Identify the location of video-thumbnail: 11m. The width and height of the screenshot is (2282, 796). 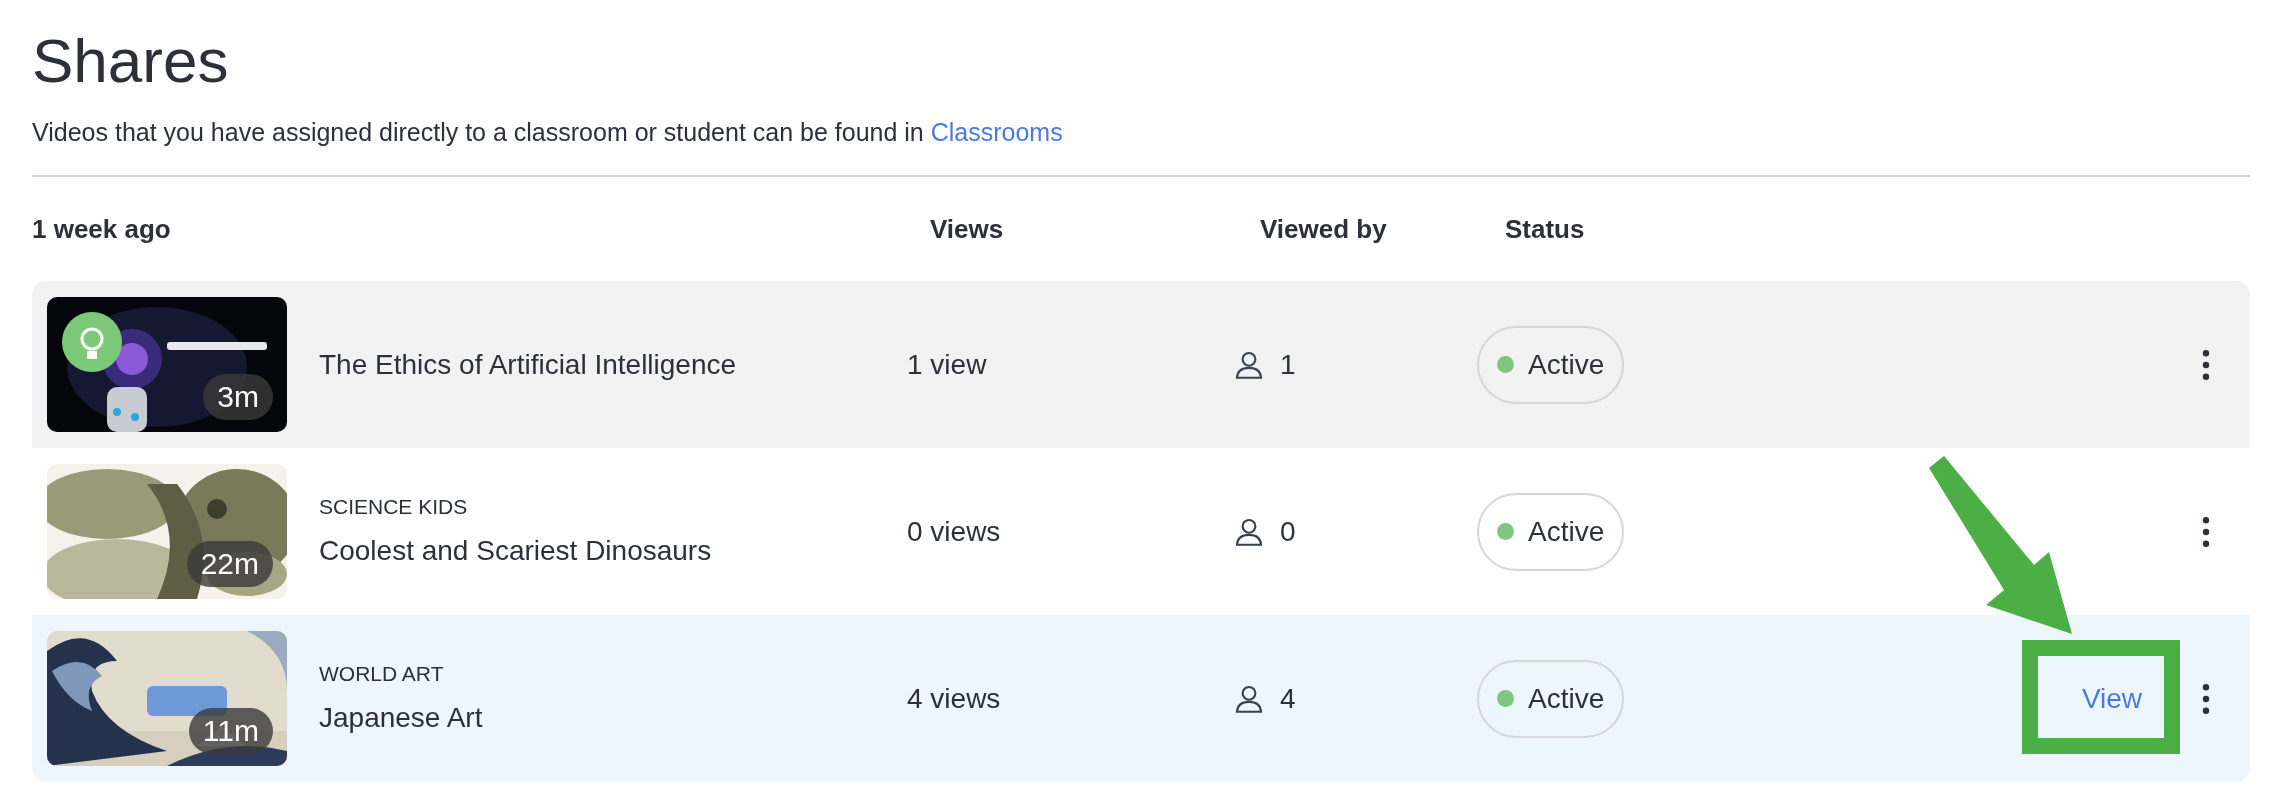
(167, 698).